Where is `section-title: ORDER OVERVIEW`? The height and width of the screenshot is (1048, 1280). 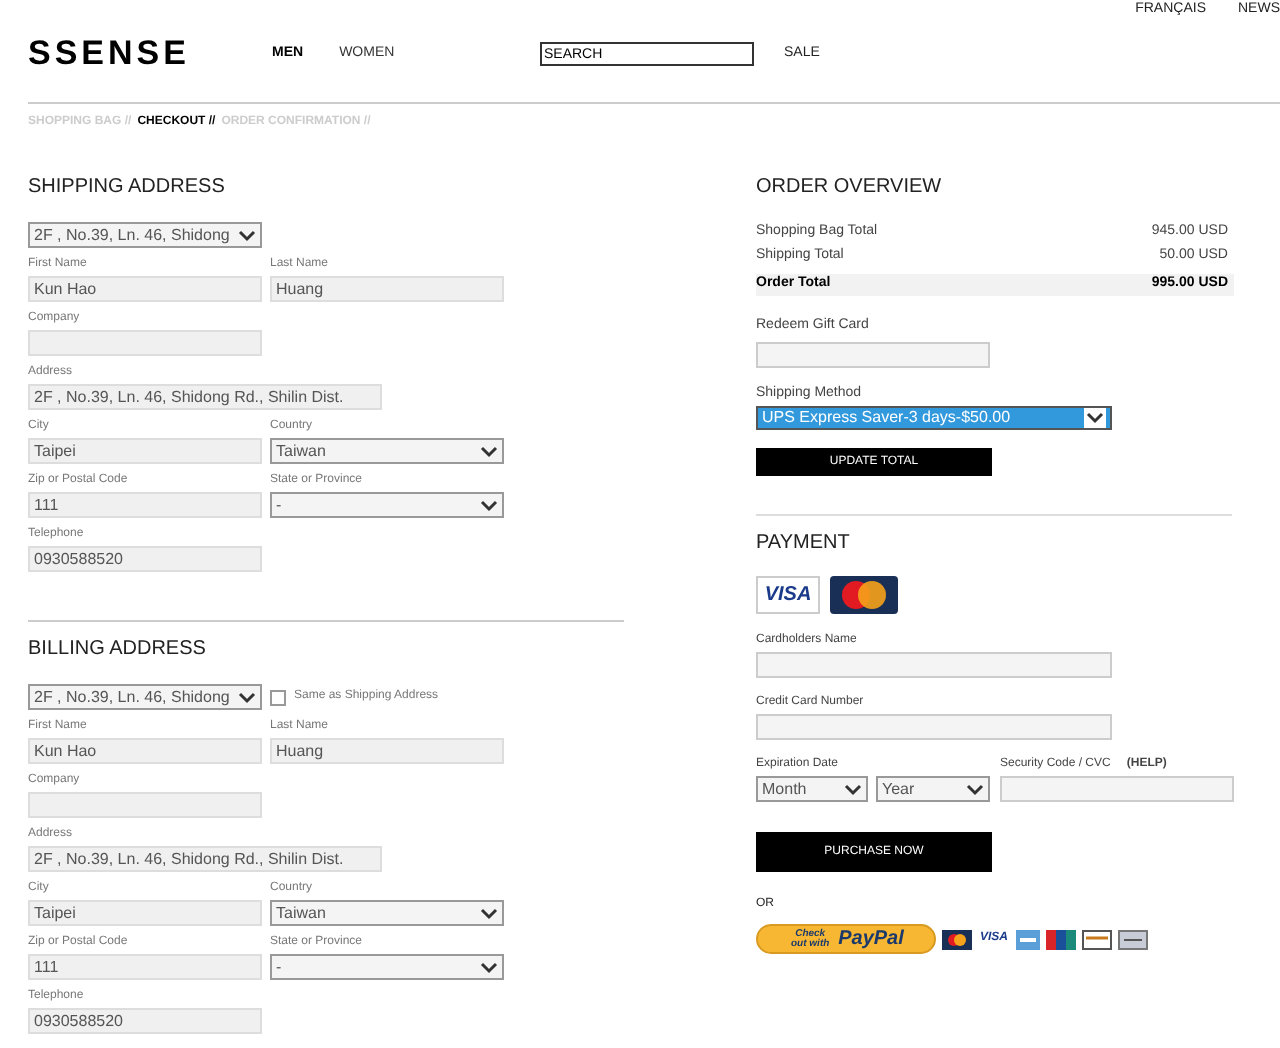
section-title: ORDER OVERVIEW is located at coordinates (850, 188).